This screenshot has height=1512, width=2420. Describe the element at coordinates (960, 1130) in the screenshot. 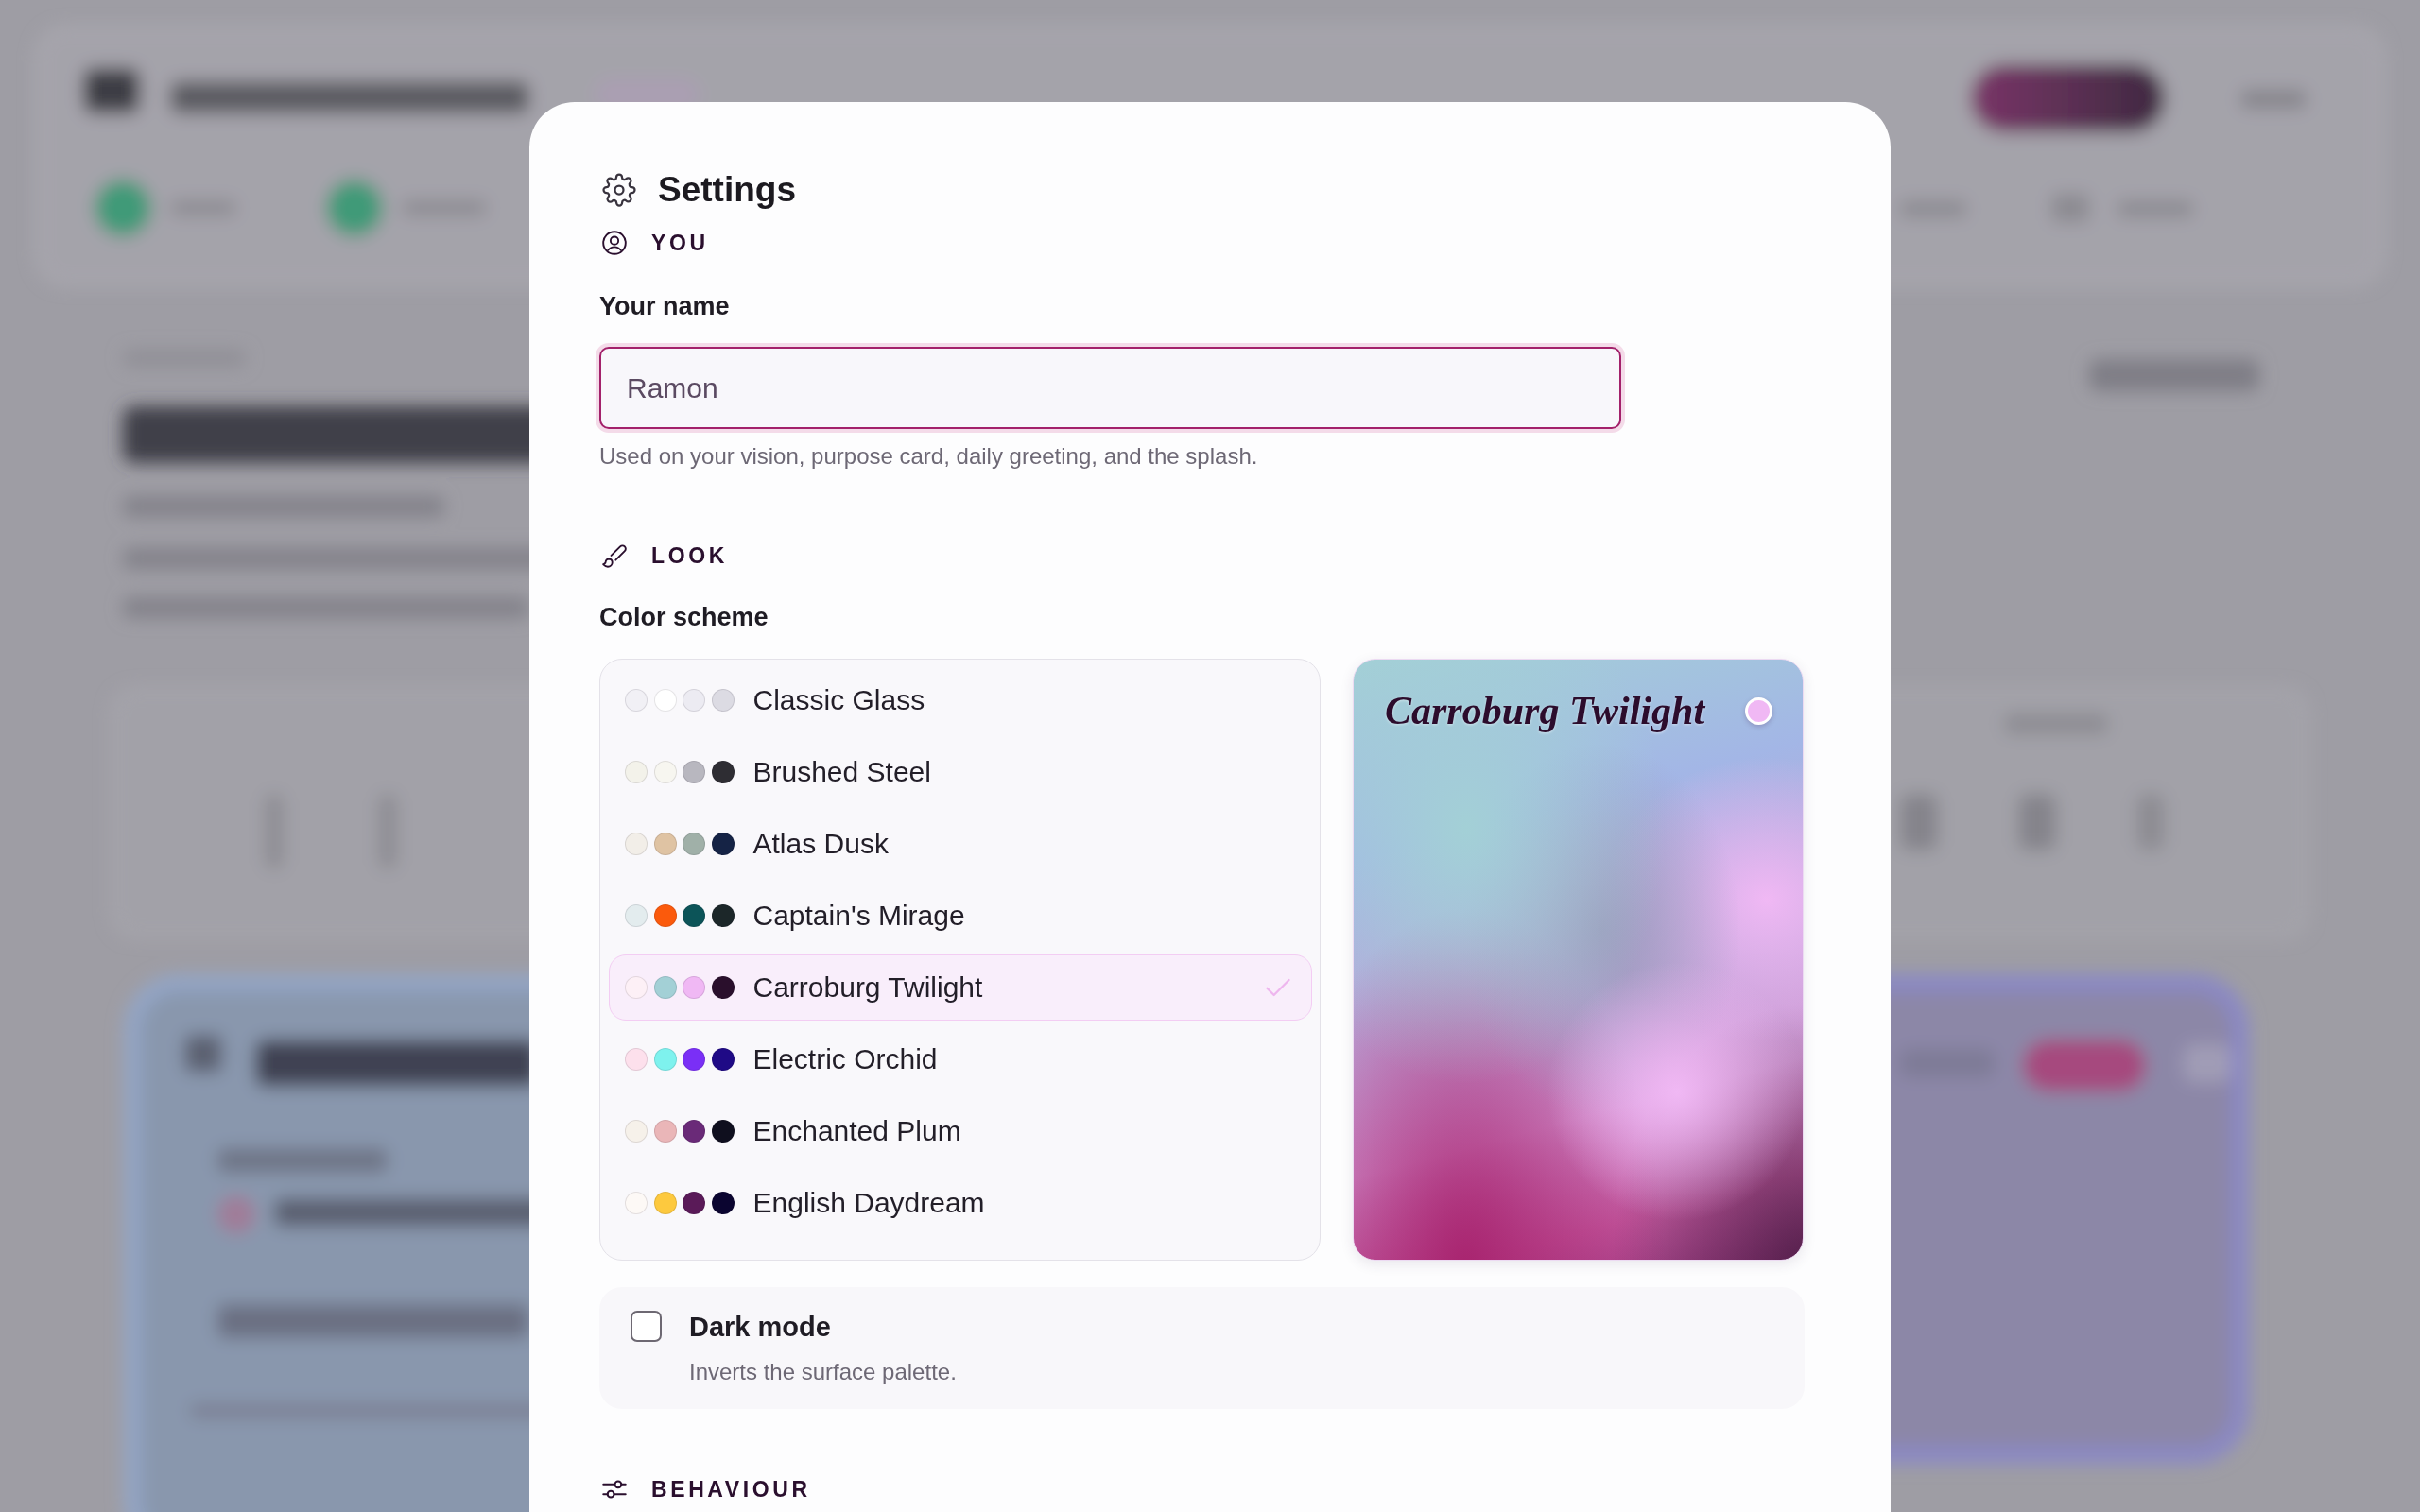

I see `scheme-option: Enchanted Plum` at that location.